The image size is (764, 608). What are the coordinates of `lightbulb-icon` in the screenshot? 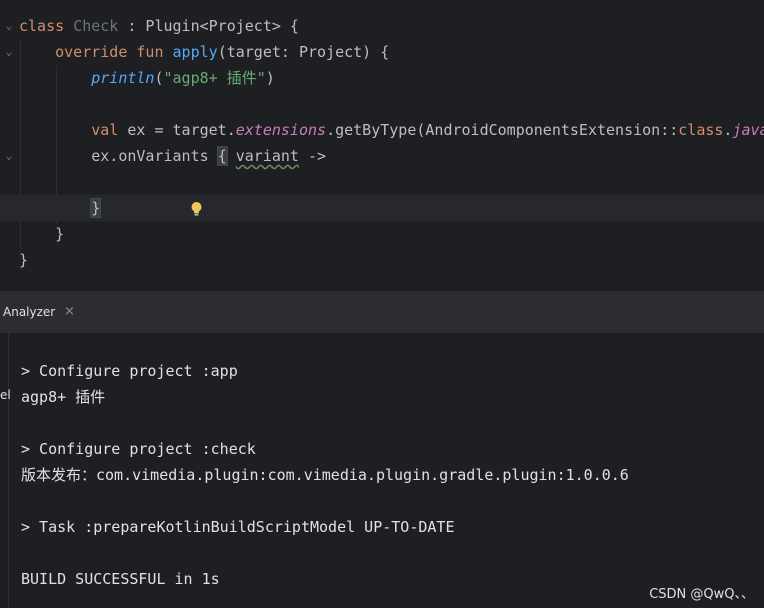 It's located at (196, 209).